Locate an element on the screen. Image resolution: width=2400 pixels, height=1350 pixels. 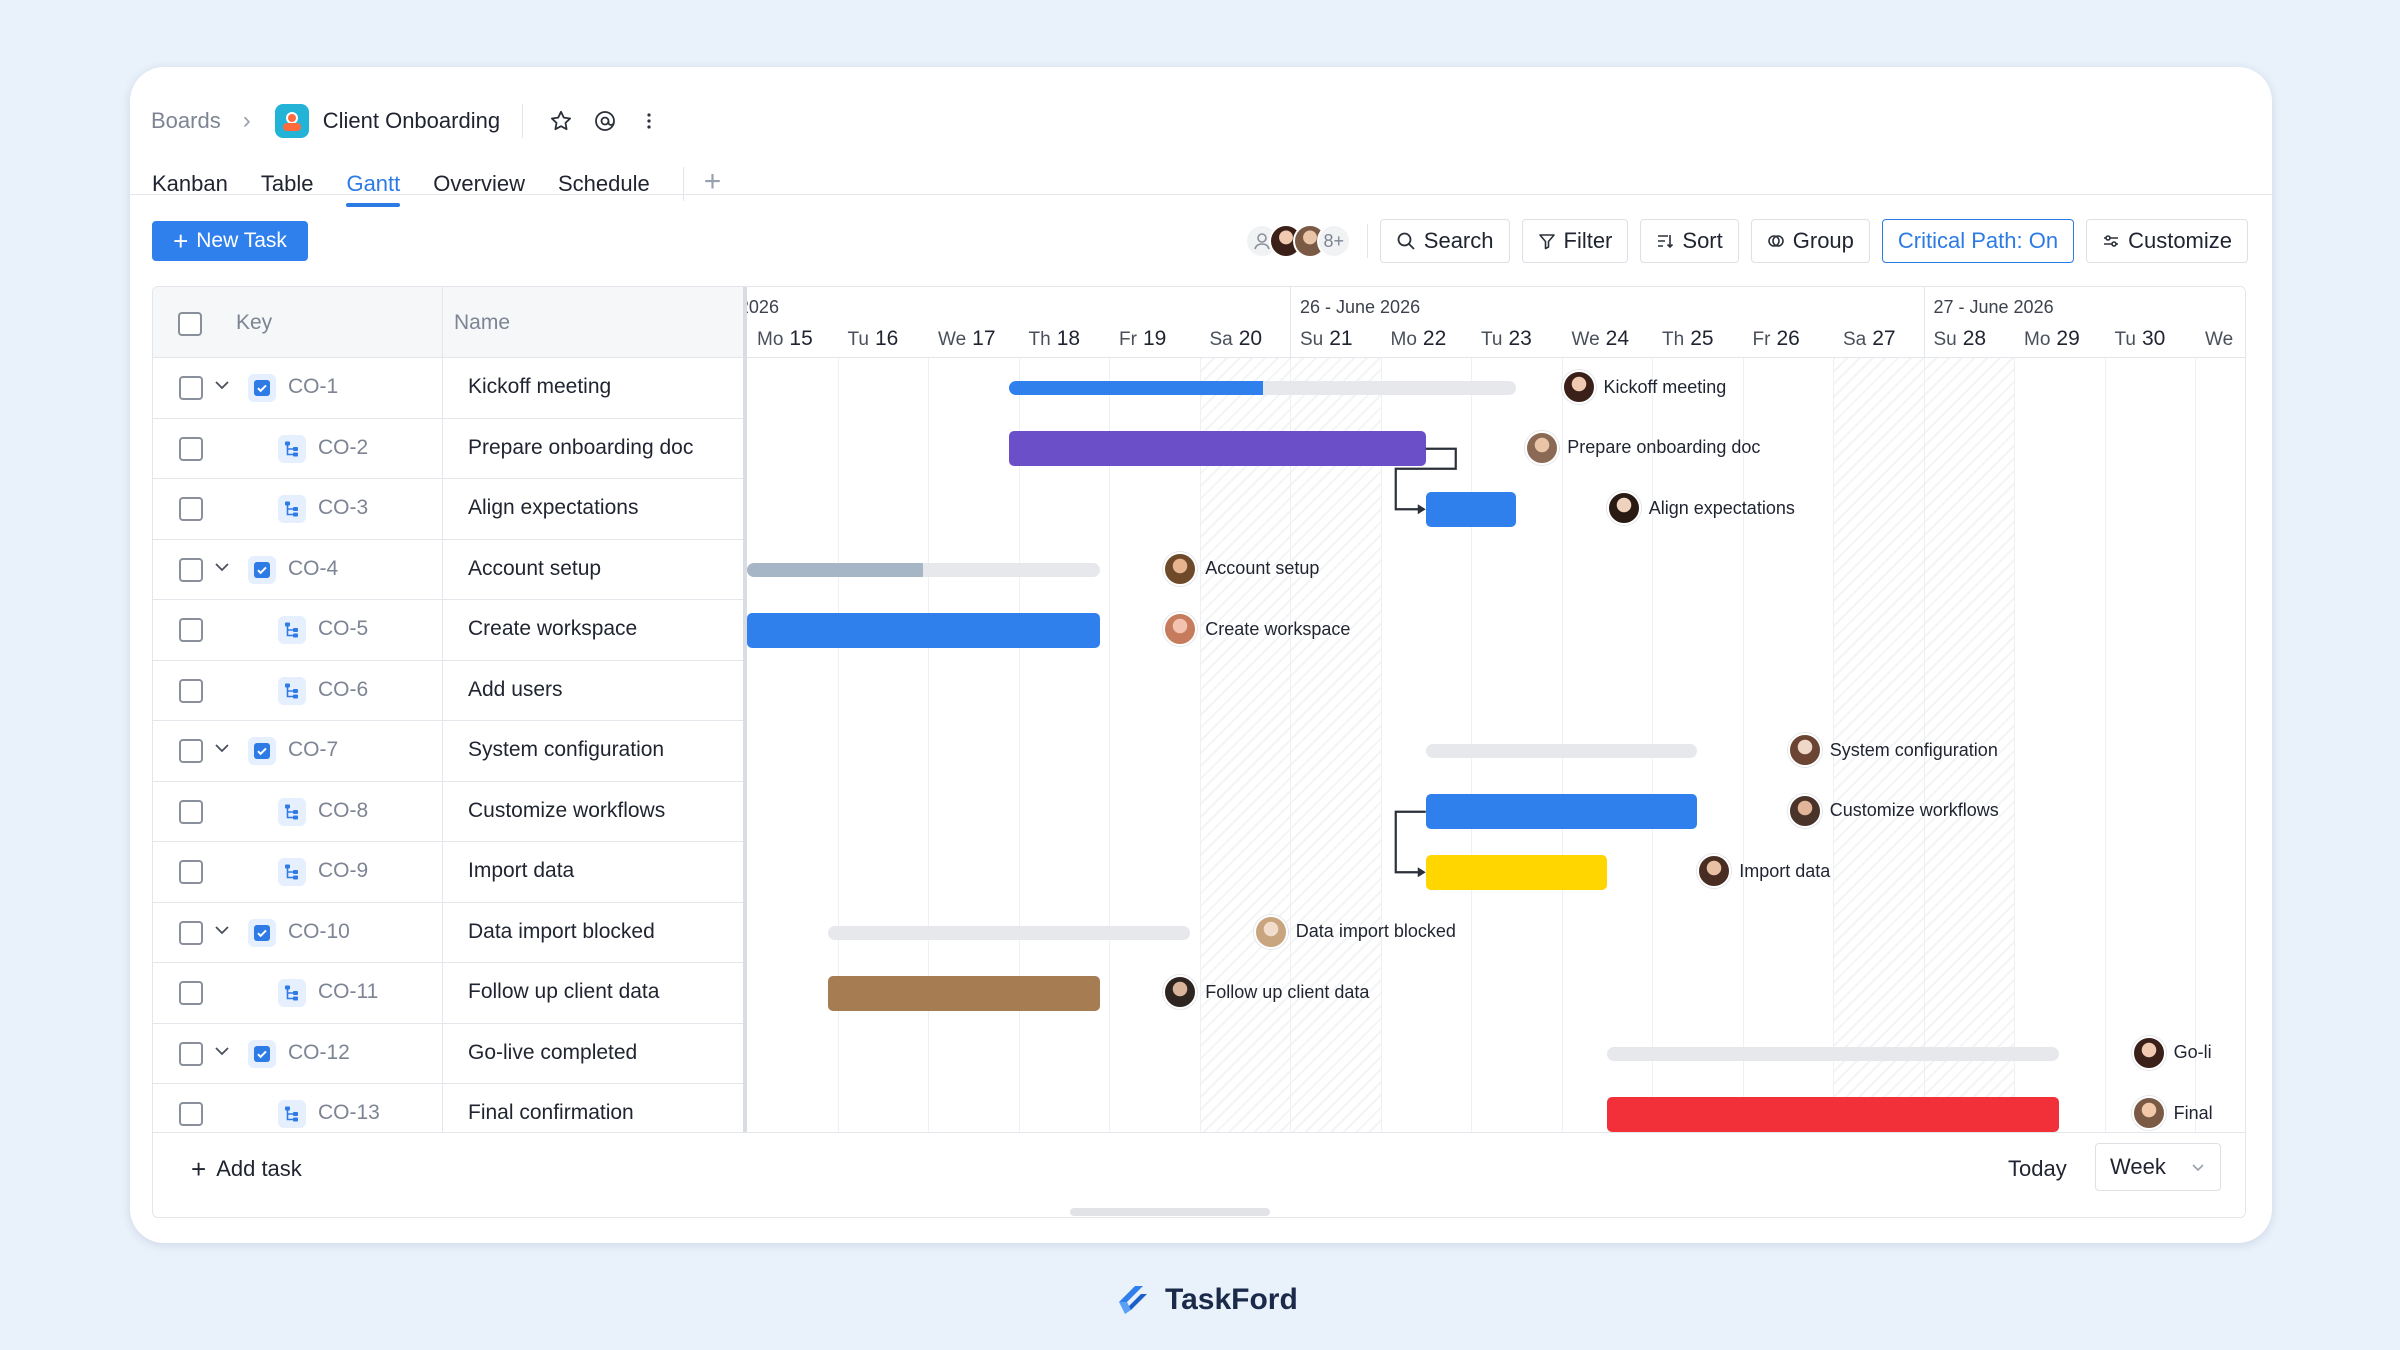
task-key: CO-12 is located at coordinates (319, 1053).